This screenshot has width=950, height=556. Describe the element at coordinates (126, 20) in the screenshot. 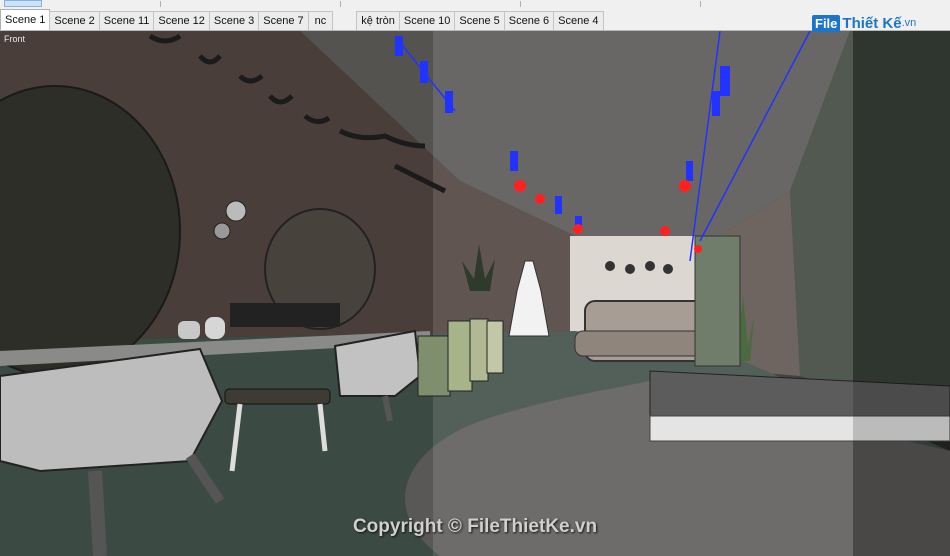

I see `tab-scene-11: Scene 11` at that location.